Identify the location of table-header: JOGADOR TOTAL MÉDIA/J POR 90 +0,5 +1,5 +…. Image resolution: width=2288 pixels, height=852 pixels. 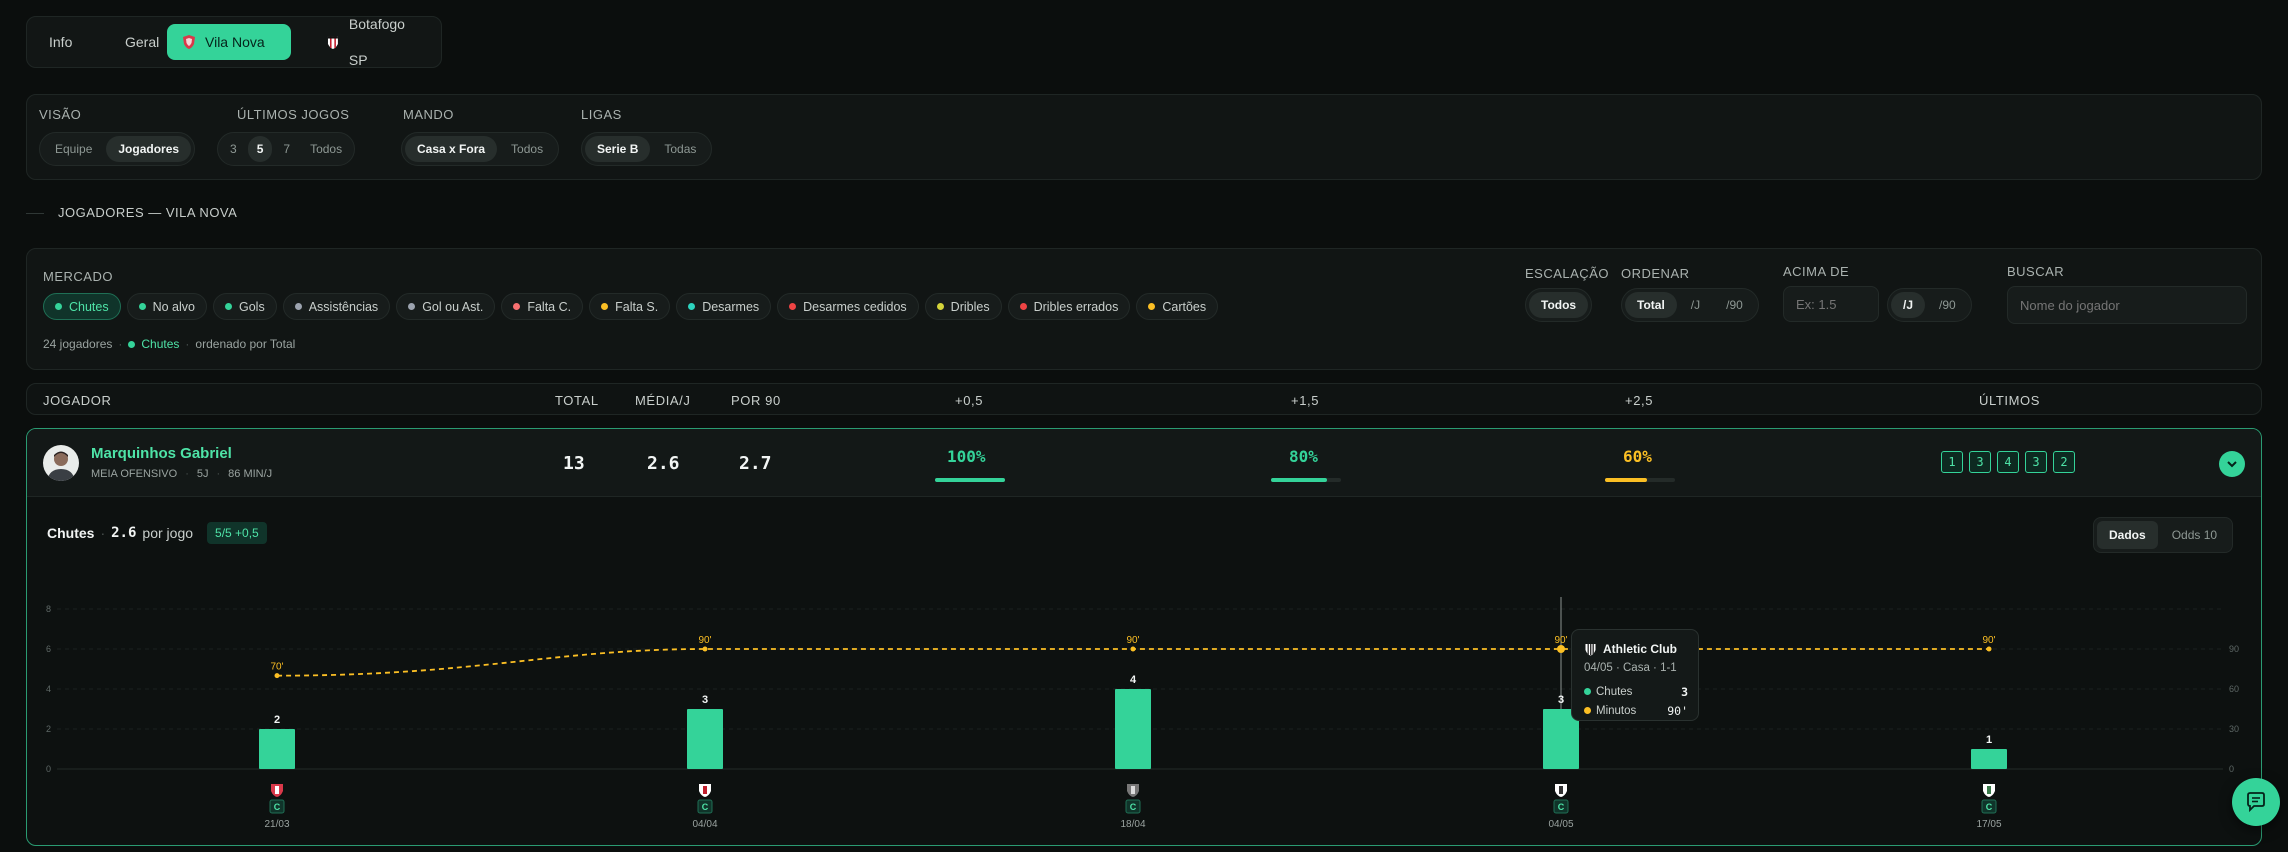
(1144, 399).